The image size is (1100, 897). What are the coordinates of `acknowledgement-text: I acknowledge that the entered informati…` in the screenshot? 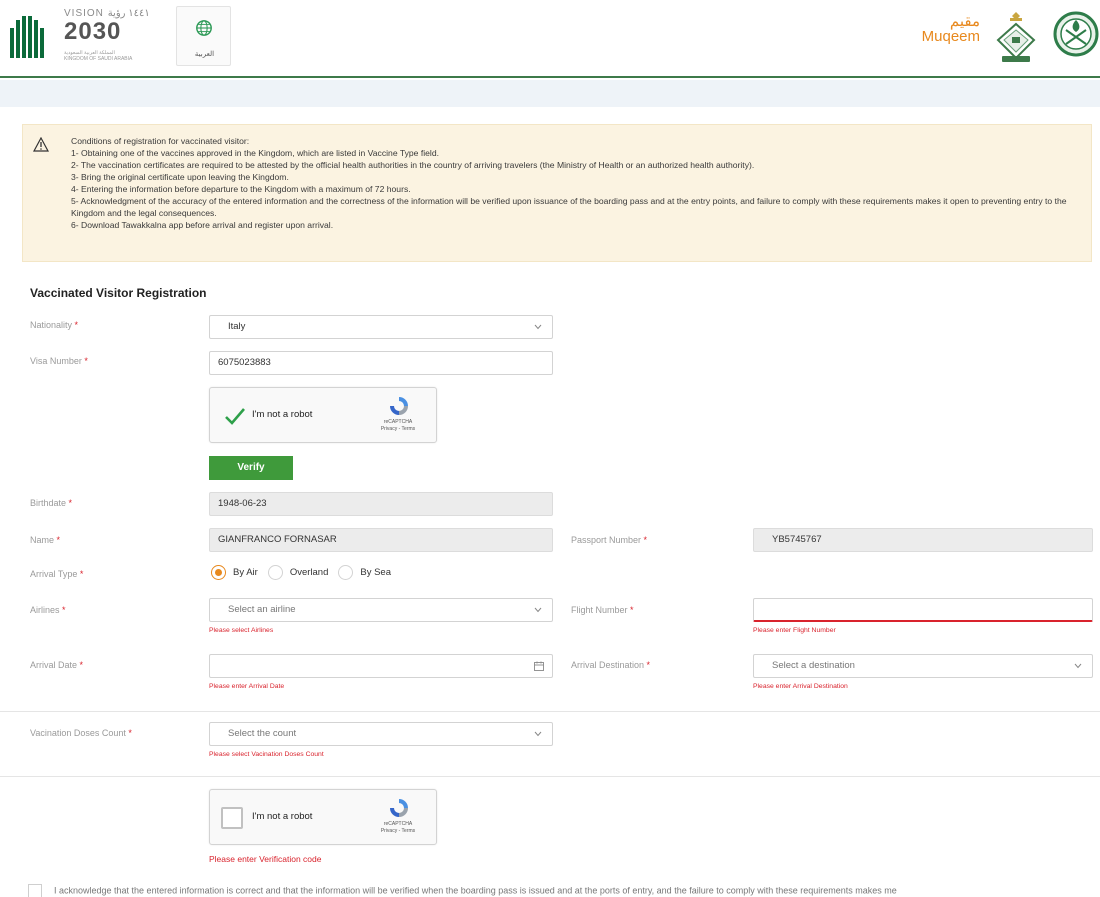 It's located at (475, 890).